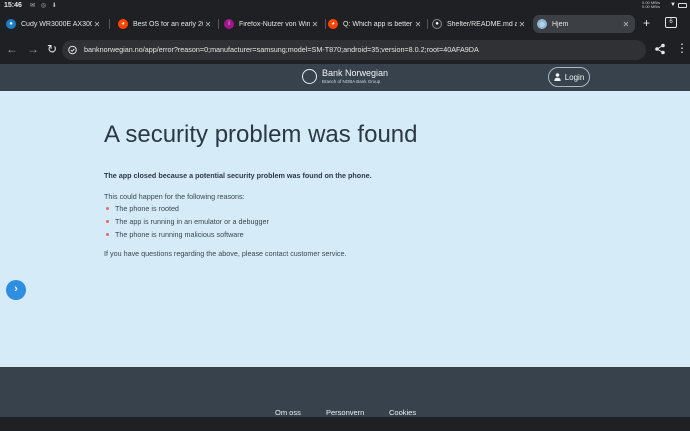 This screenshot has width=690, height=431. Describe the element at coordinates (44, 6) in the screenshot. I see `notification-icons: ✉ ◎ ⬇` at that location.